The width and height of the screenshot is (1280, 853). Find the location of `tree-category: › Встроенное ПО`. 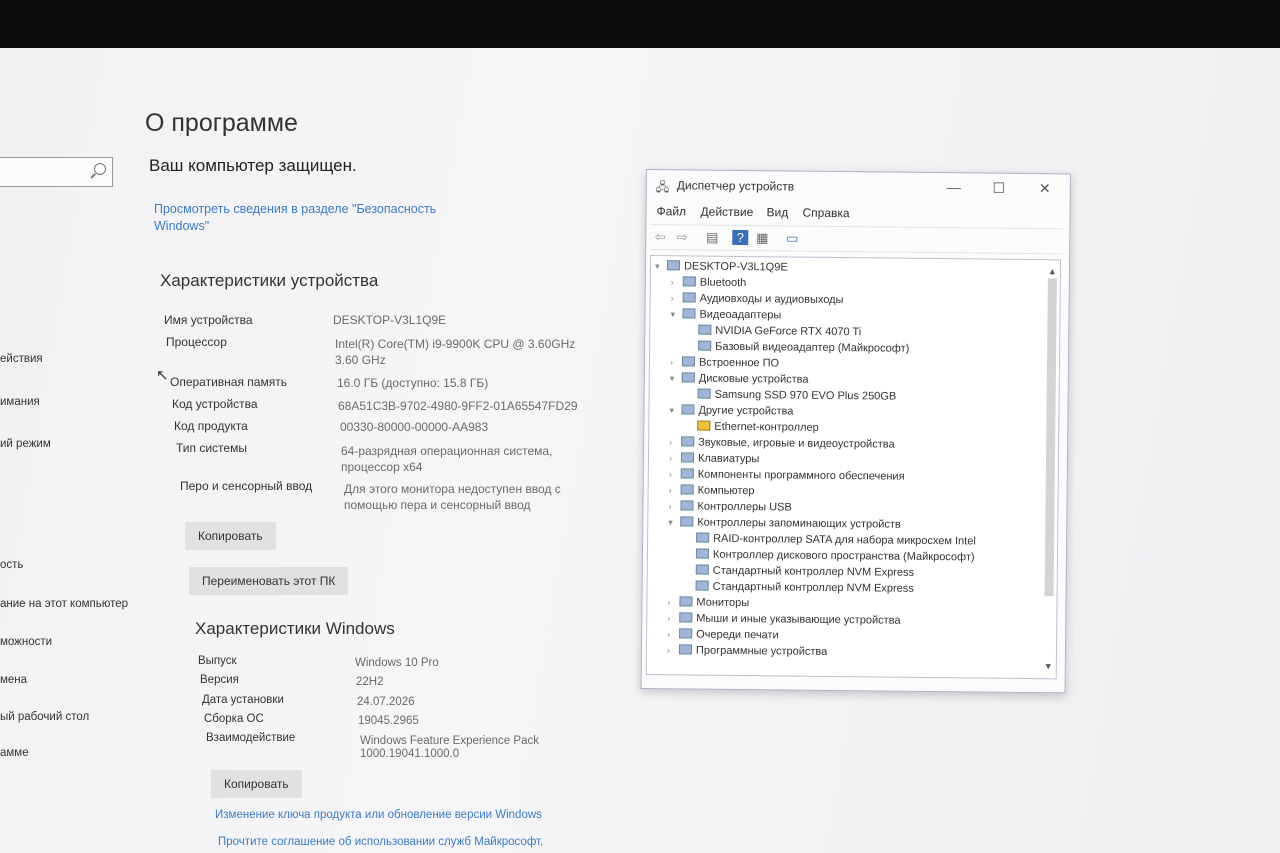

tree-category: › Встроенное ПО is located at coordinates (724, 363).